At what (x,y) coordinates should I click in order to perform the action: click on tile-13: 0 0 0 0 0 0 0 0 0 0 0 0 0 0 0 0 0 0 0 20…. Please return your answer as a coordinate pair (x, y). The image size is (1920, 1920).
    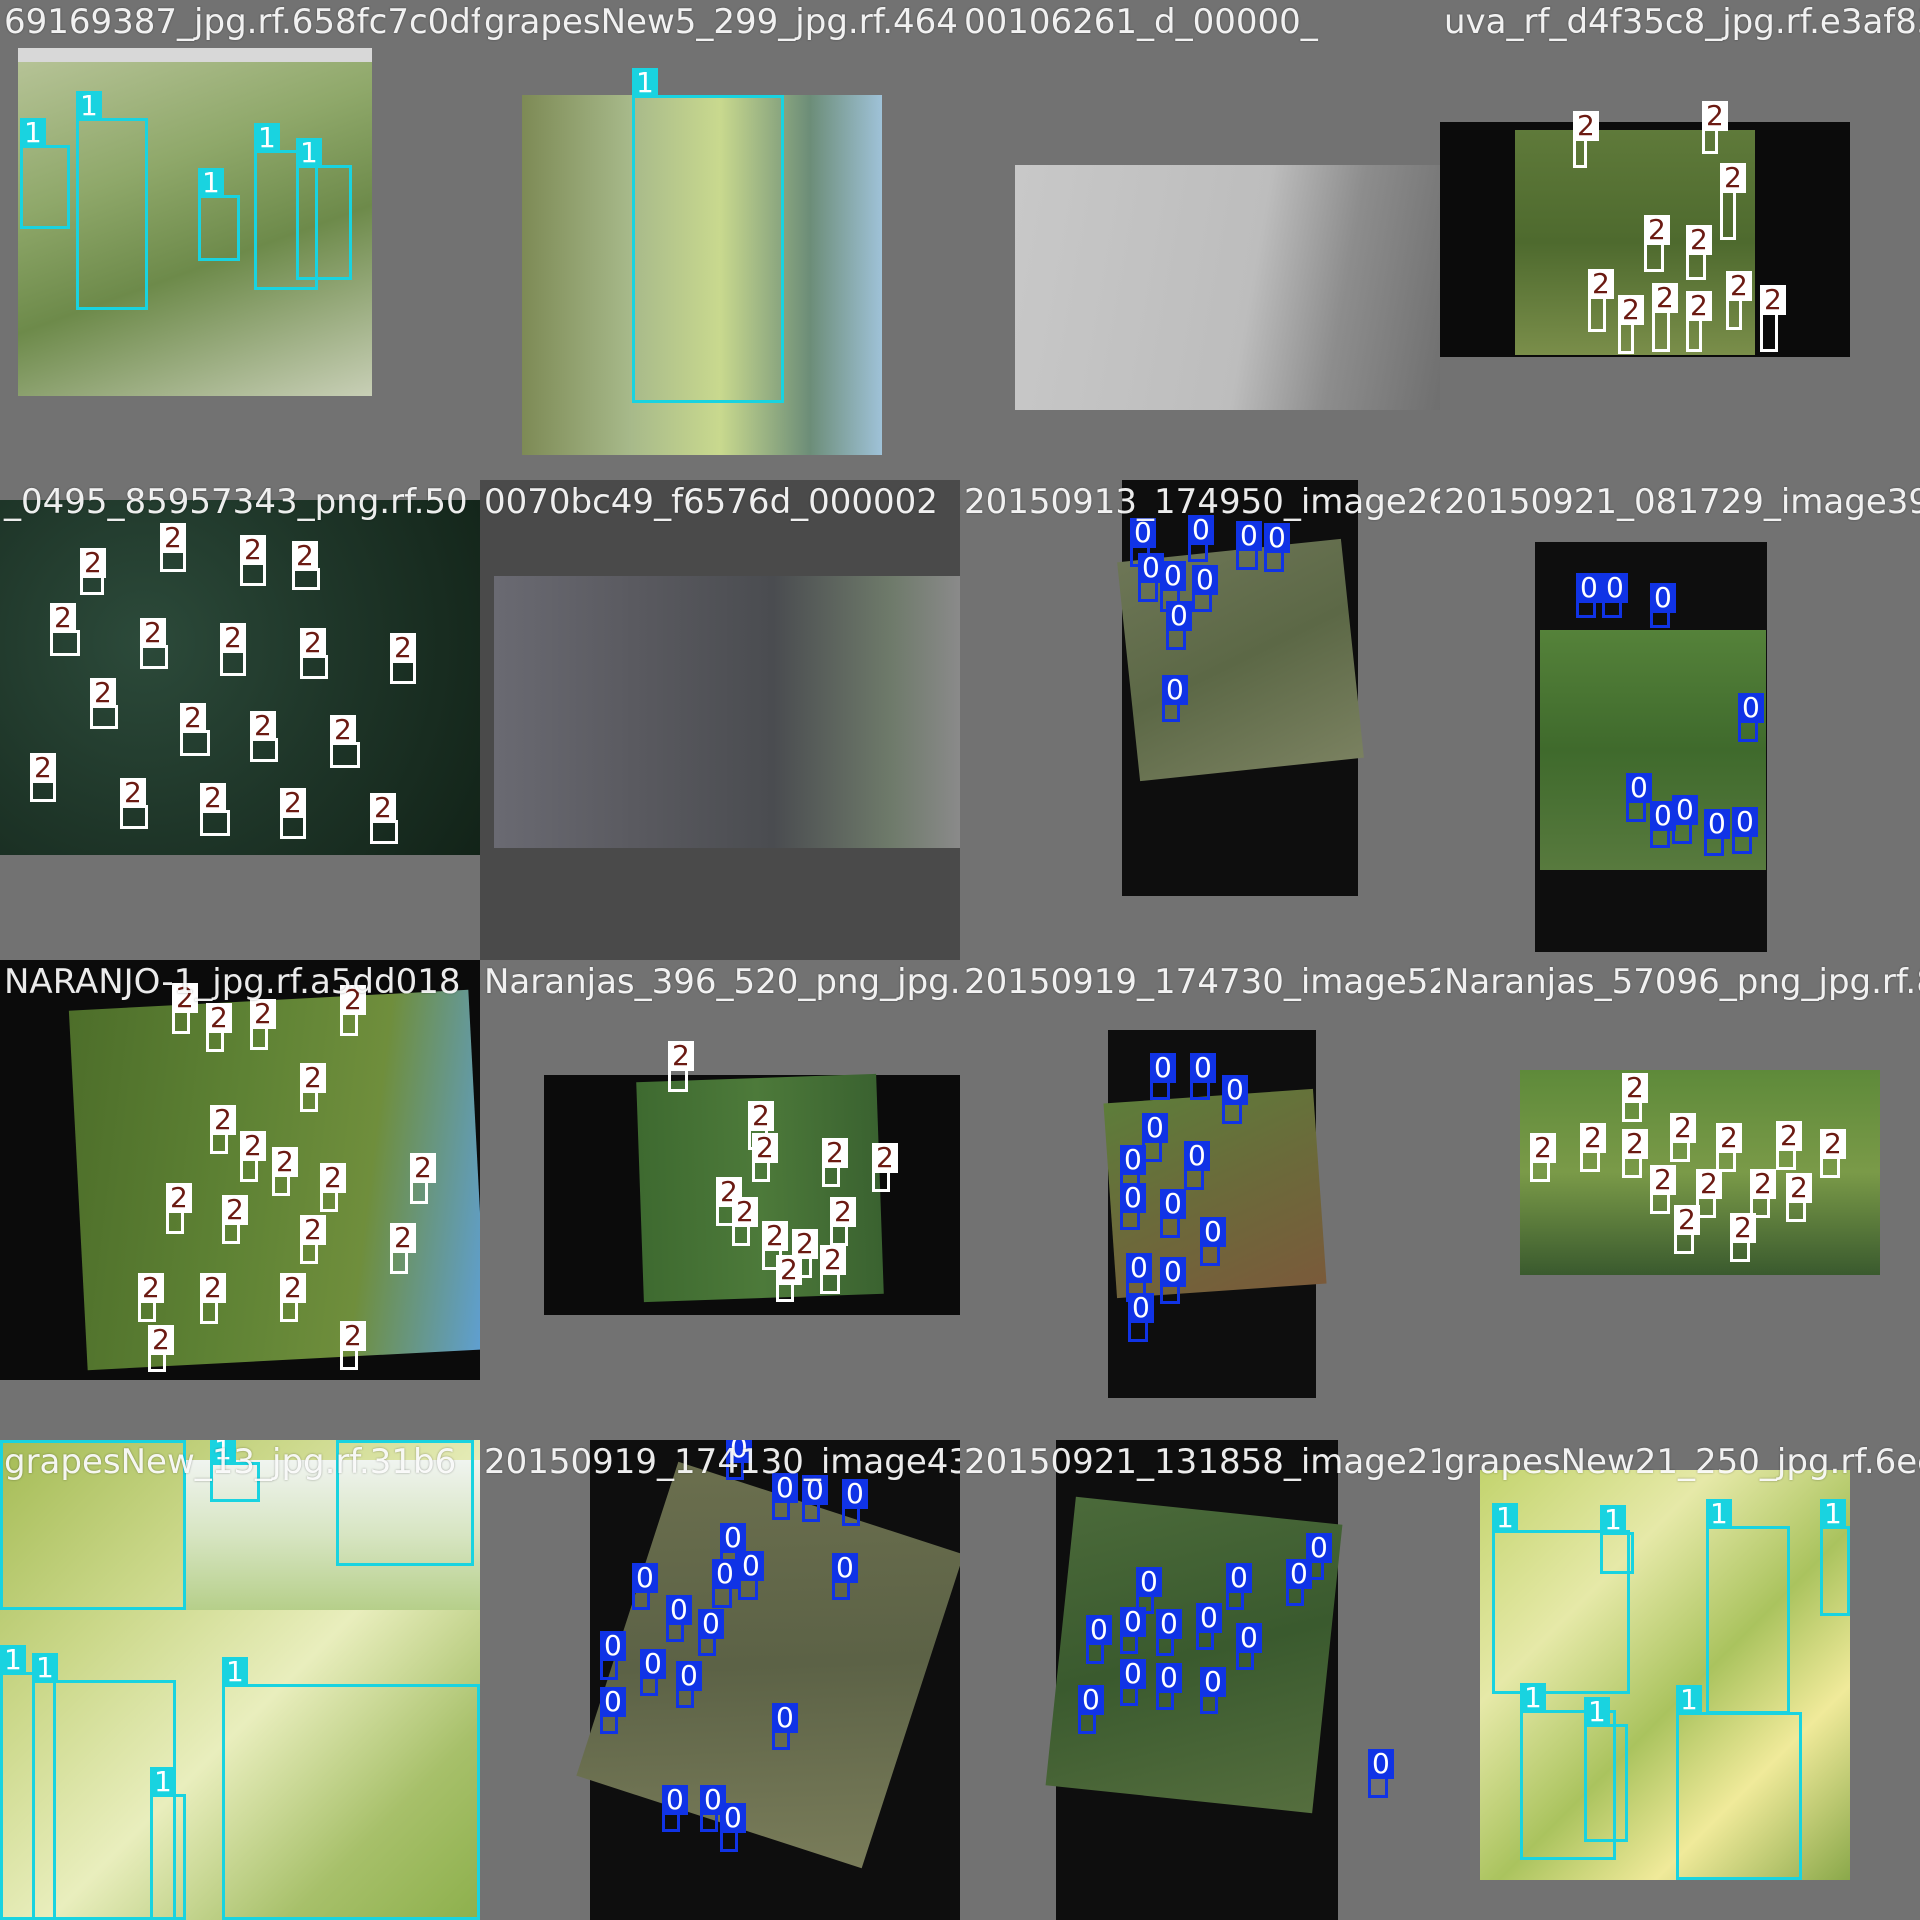
    Looking at the image, I should click on (720, 1680).